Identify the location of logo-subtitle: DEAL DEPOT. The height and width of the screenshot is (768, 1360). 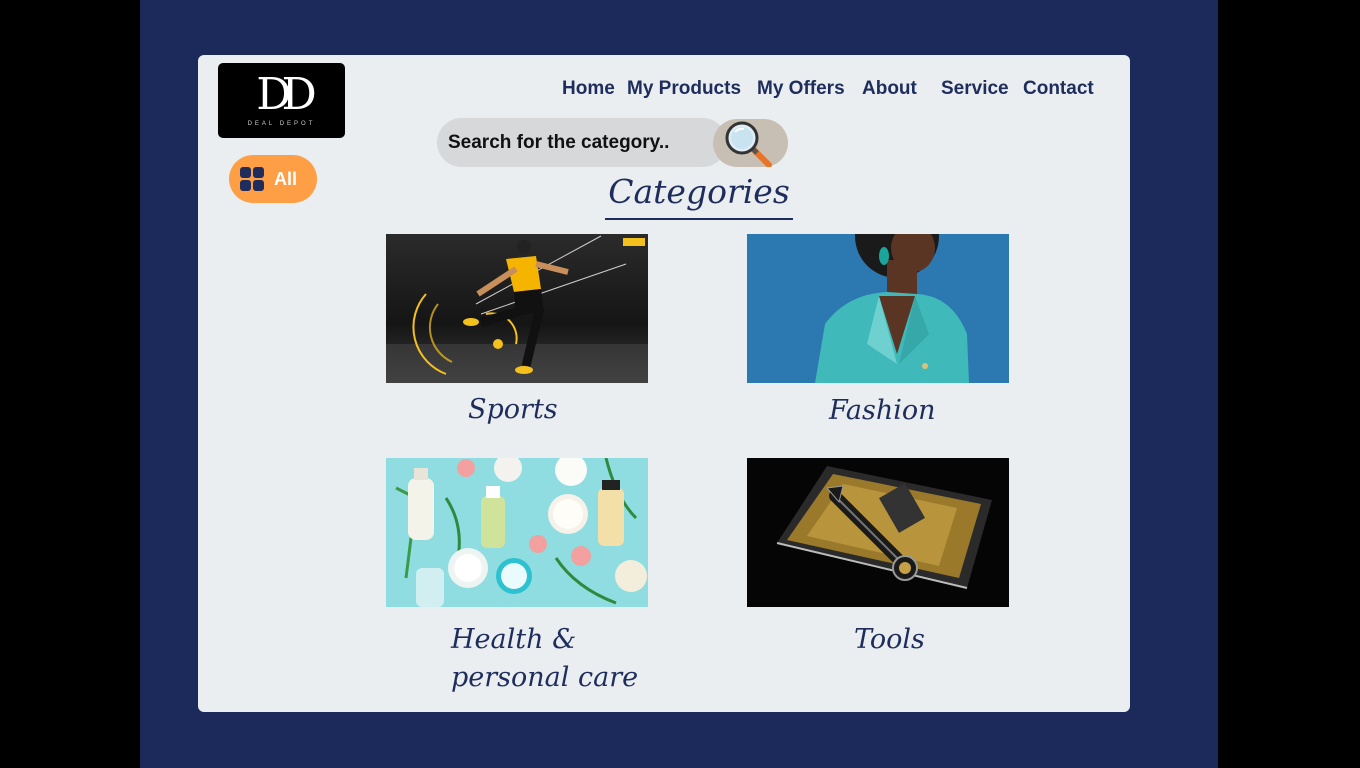
(281, 124).